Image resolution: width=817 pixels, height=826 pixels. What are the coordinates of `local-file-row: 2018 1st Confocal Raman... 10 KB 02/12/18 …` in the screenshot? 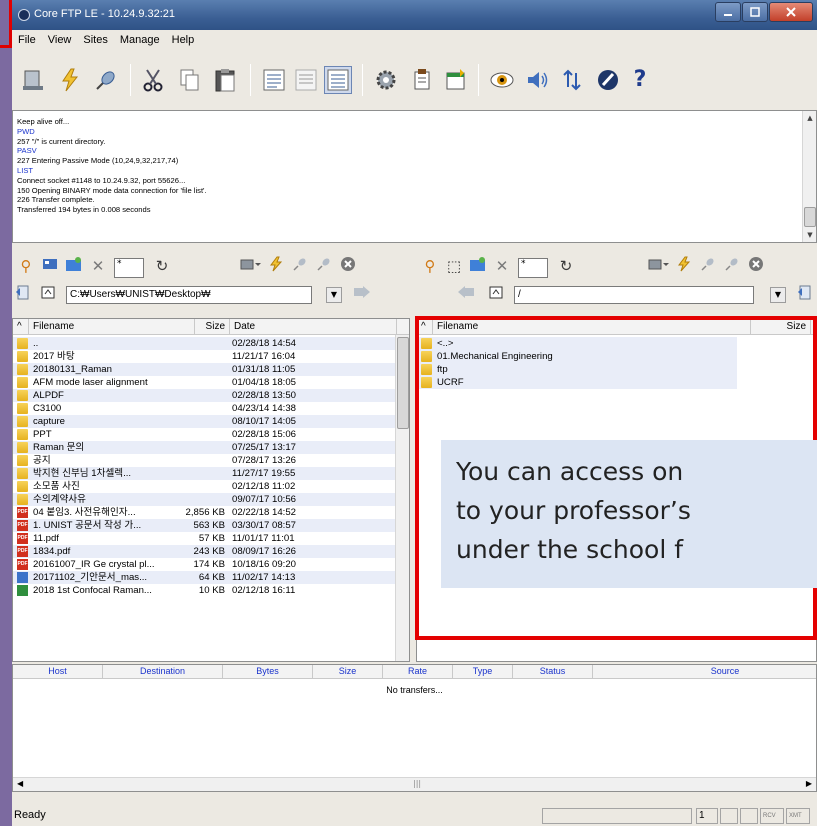 It's located at (205, 590).